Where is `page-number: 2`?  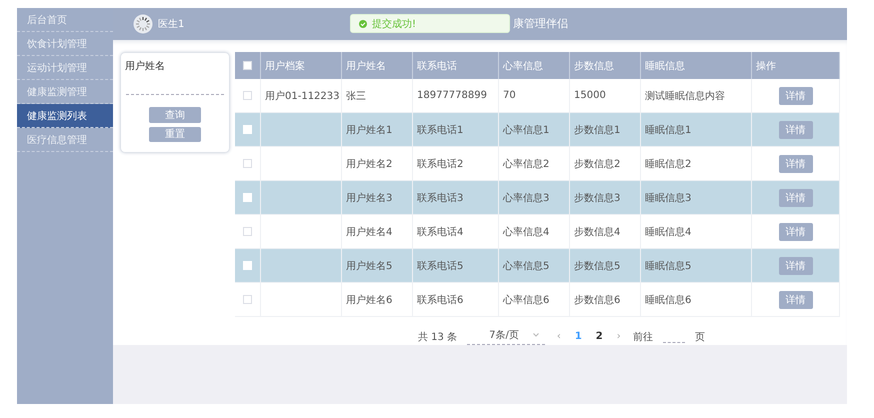 page-number: 2 is located at coordinates (599, 336).